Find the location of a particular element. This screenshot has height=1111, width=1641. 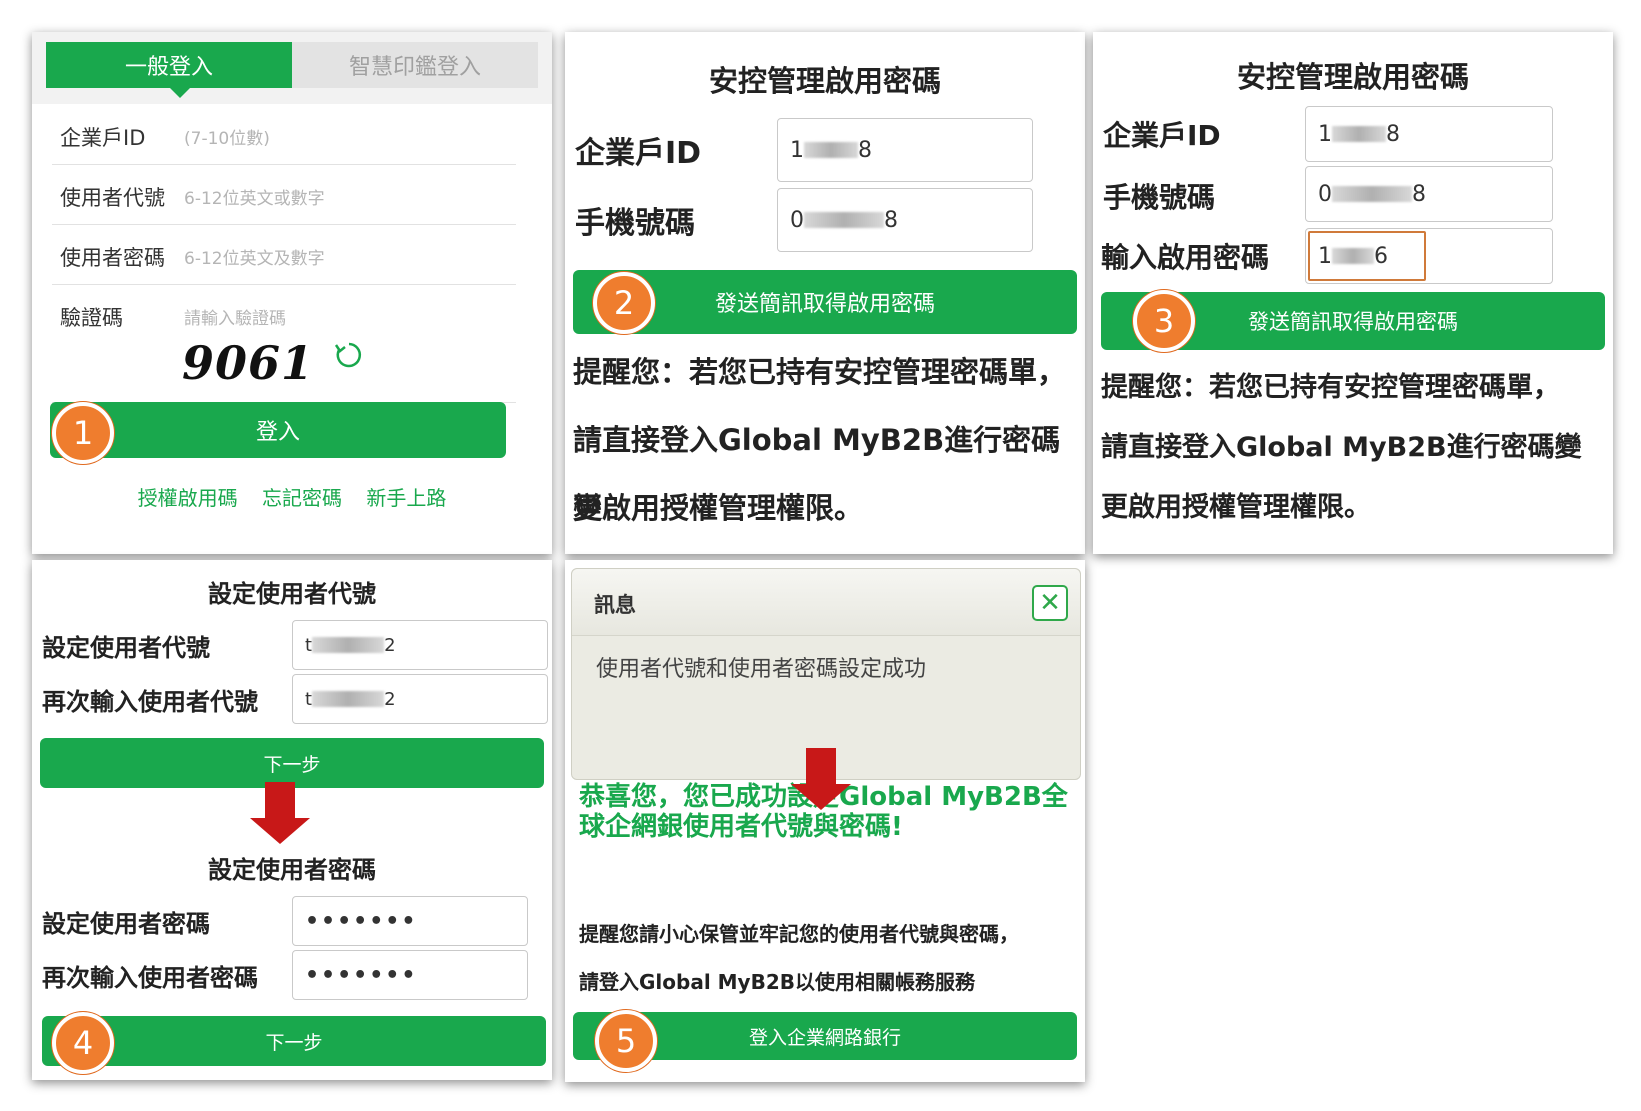

step-badge-2: 2 is located at coordinates (624, 303).